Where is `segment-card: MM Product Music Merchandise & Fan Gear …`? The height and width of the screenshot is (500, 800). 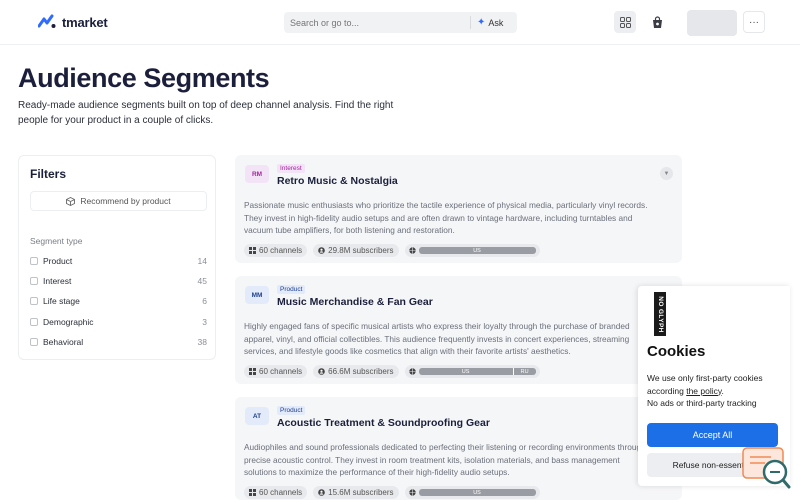
segment-card: MM Product Music Merchandise & Fan Gear … is located at coordinates (458, 330).